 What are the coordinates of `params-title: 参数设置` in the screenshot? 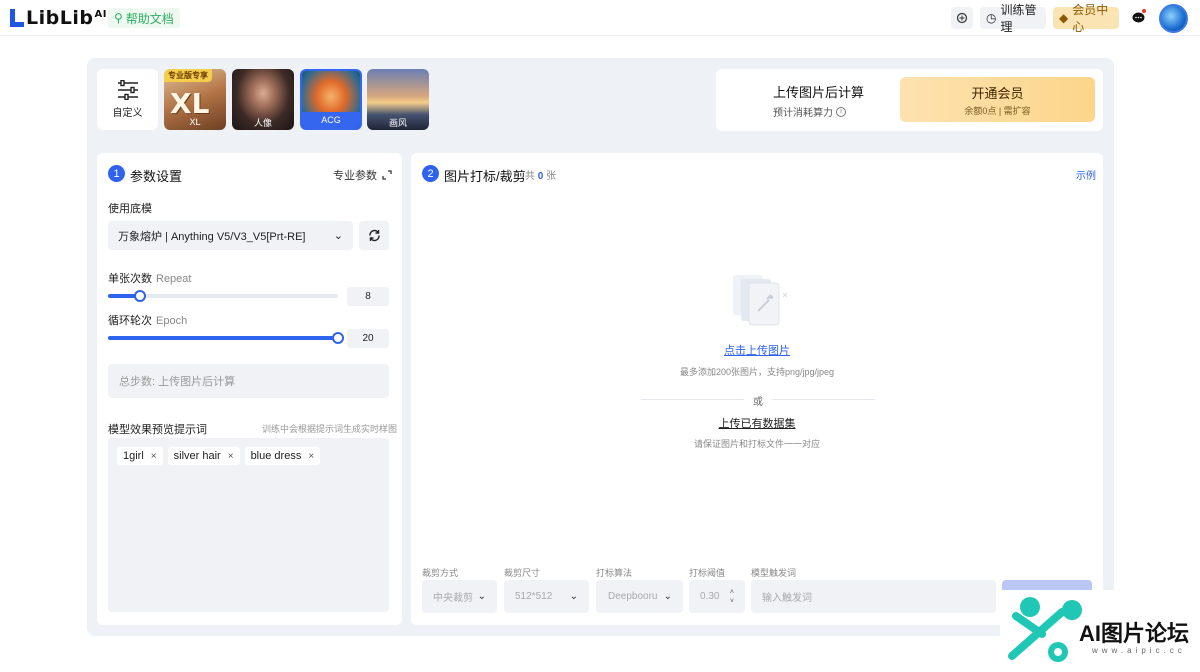 It's located at (156, 176).